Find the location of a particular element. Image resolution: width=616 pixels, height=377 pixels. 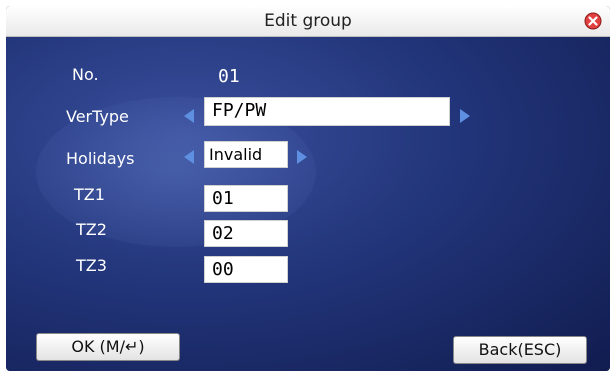

close-icon is located at coordinates (593, 21).